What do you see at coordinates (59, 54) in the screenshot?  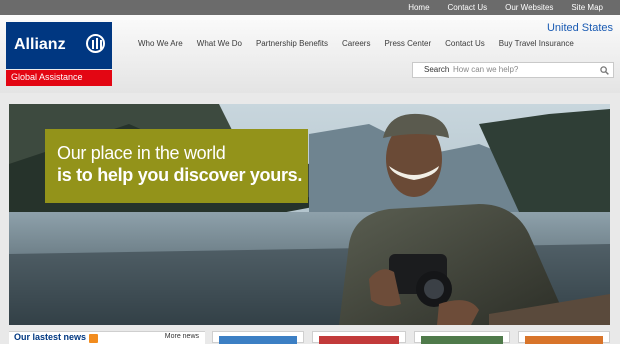 I see `allianz-logo: Allianz Global Assistance` at bounding box center [59, 54].